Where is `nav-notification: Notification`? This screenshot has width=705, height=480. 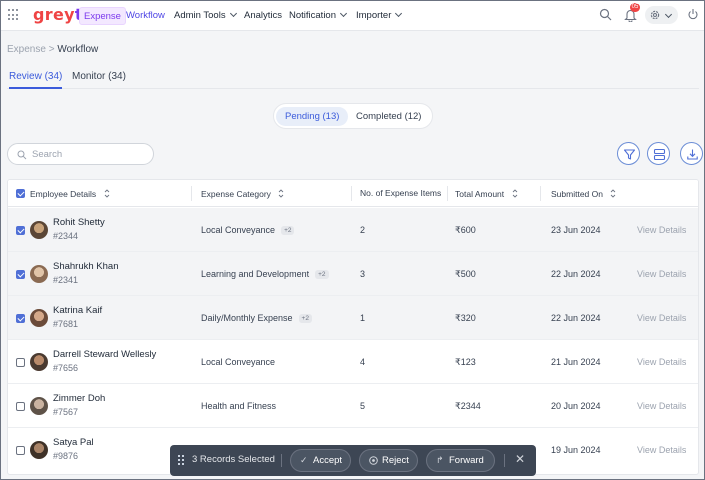
nav-notification: Notification is located at coordinates (318, 16).